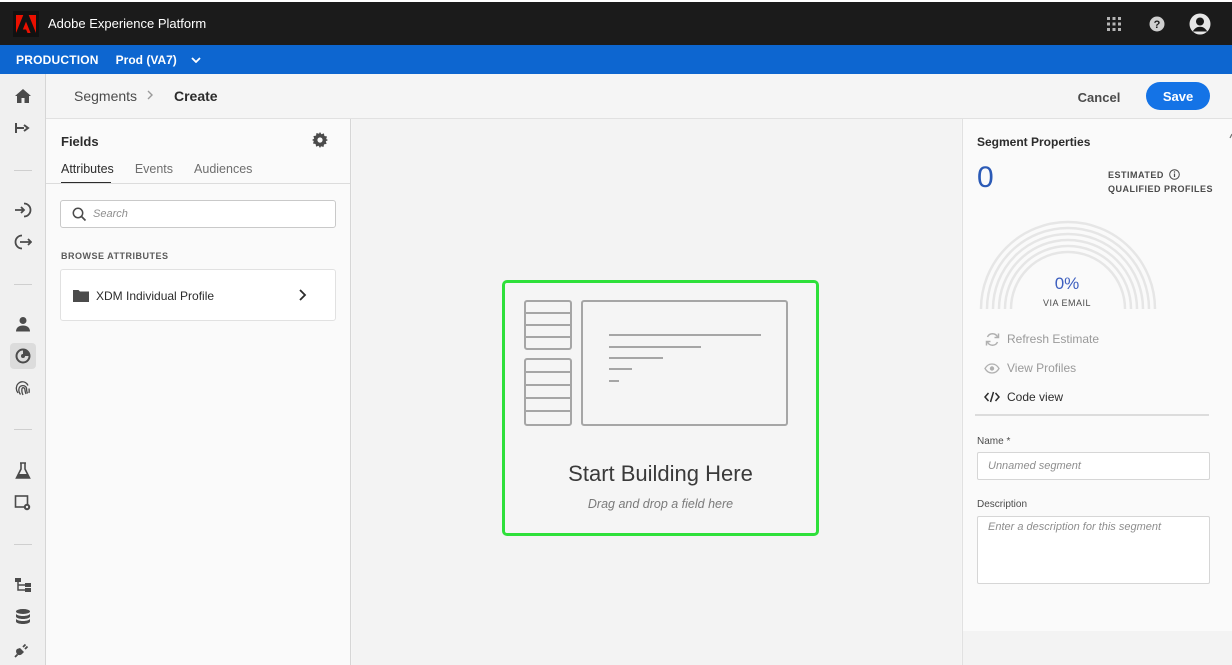 The image size is (1232, 665). I want to click on plug-icon, so click(23, 649).